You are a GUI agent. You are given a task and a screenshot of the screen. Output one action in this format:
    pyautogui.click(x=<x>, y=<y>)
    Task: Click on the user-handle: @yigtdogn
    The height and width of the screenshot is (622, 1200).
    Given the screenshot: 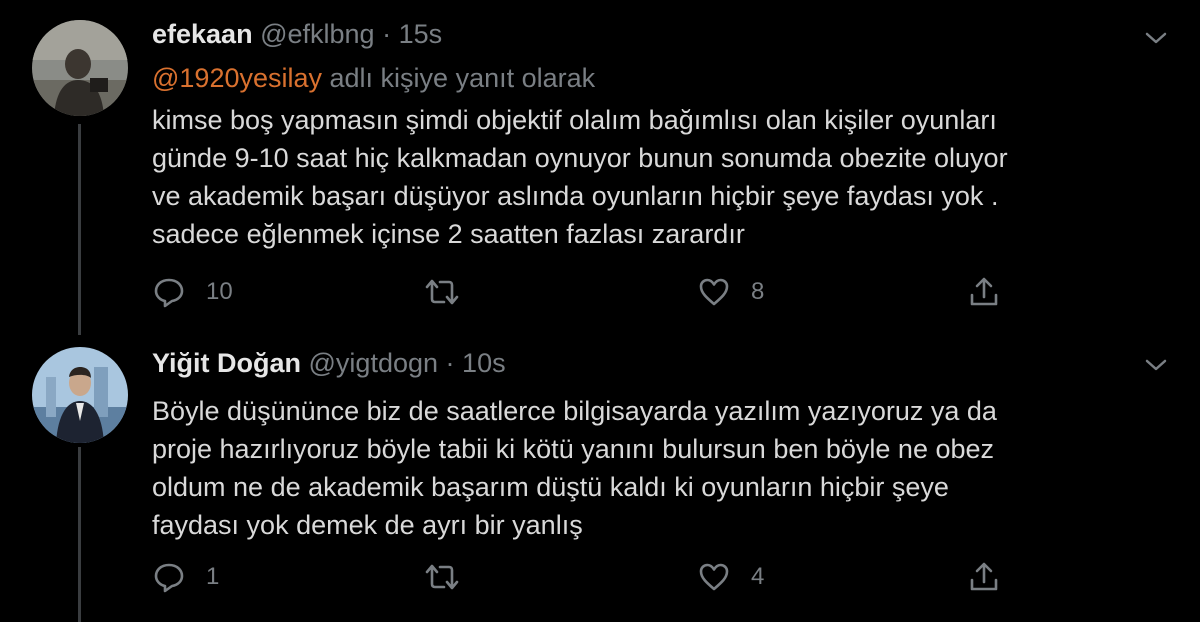 What is the action you would take?
    pyautogui.click(x=374, y=363)
    